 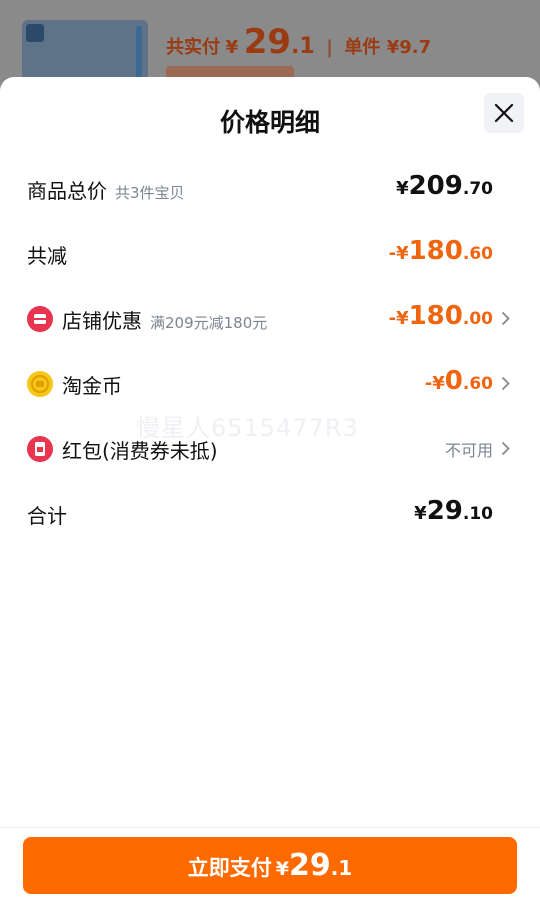 I want to click on total-discount-dec: .60, so click(x=477, y=254).